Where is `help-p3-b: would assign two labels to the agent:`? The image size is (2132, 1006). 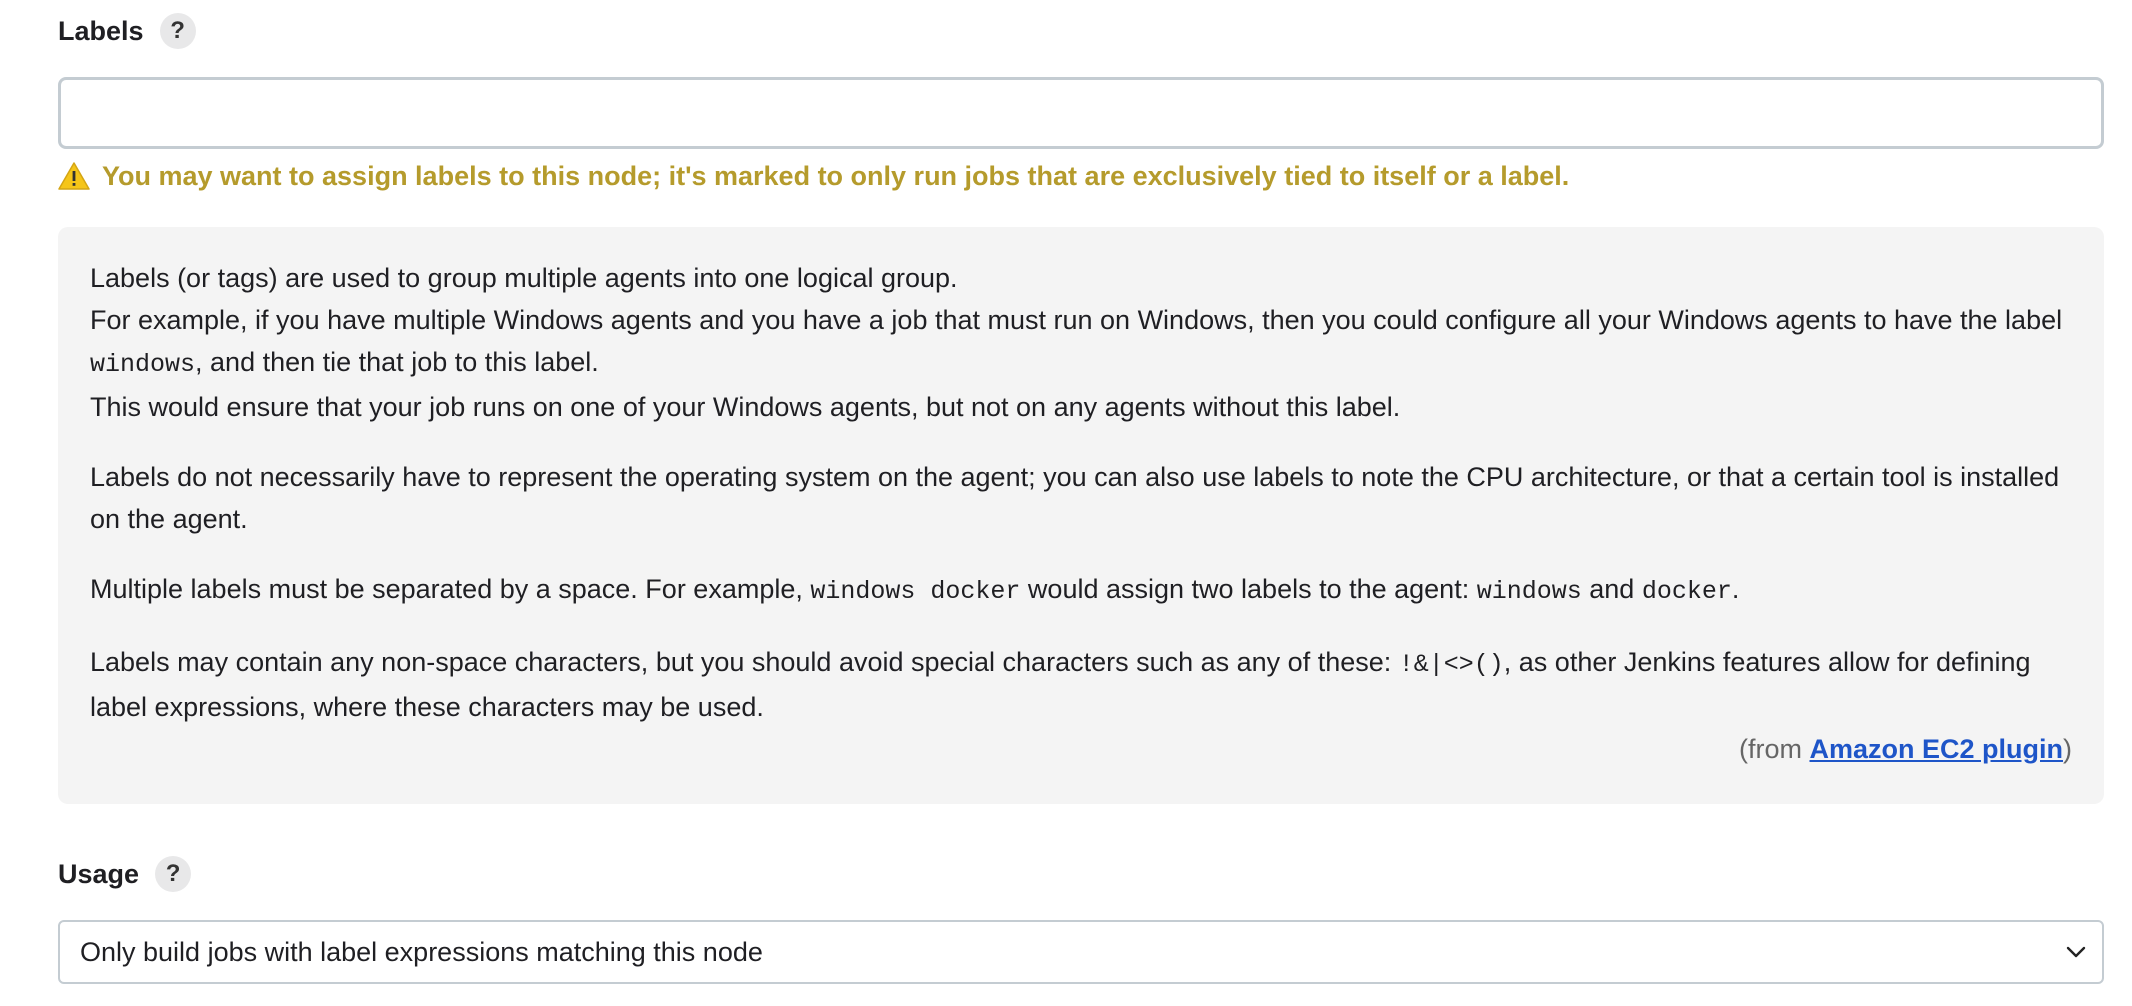 help-p3-b: would assign two labels to the agent: is located at coordinates (1248, 589).